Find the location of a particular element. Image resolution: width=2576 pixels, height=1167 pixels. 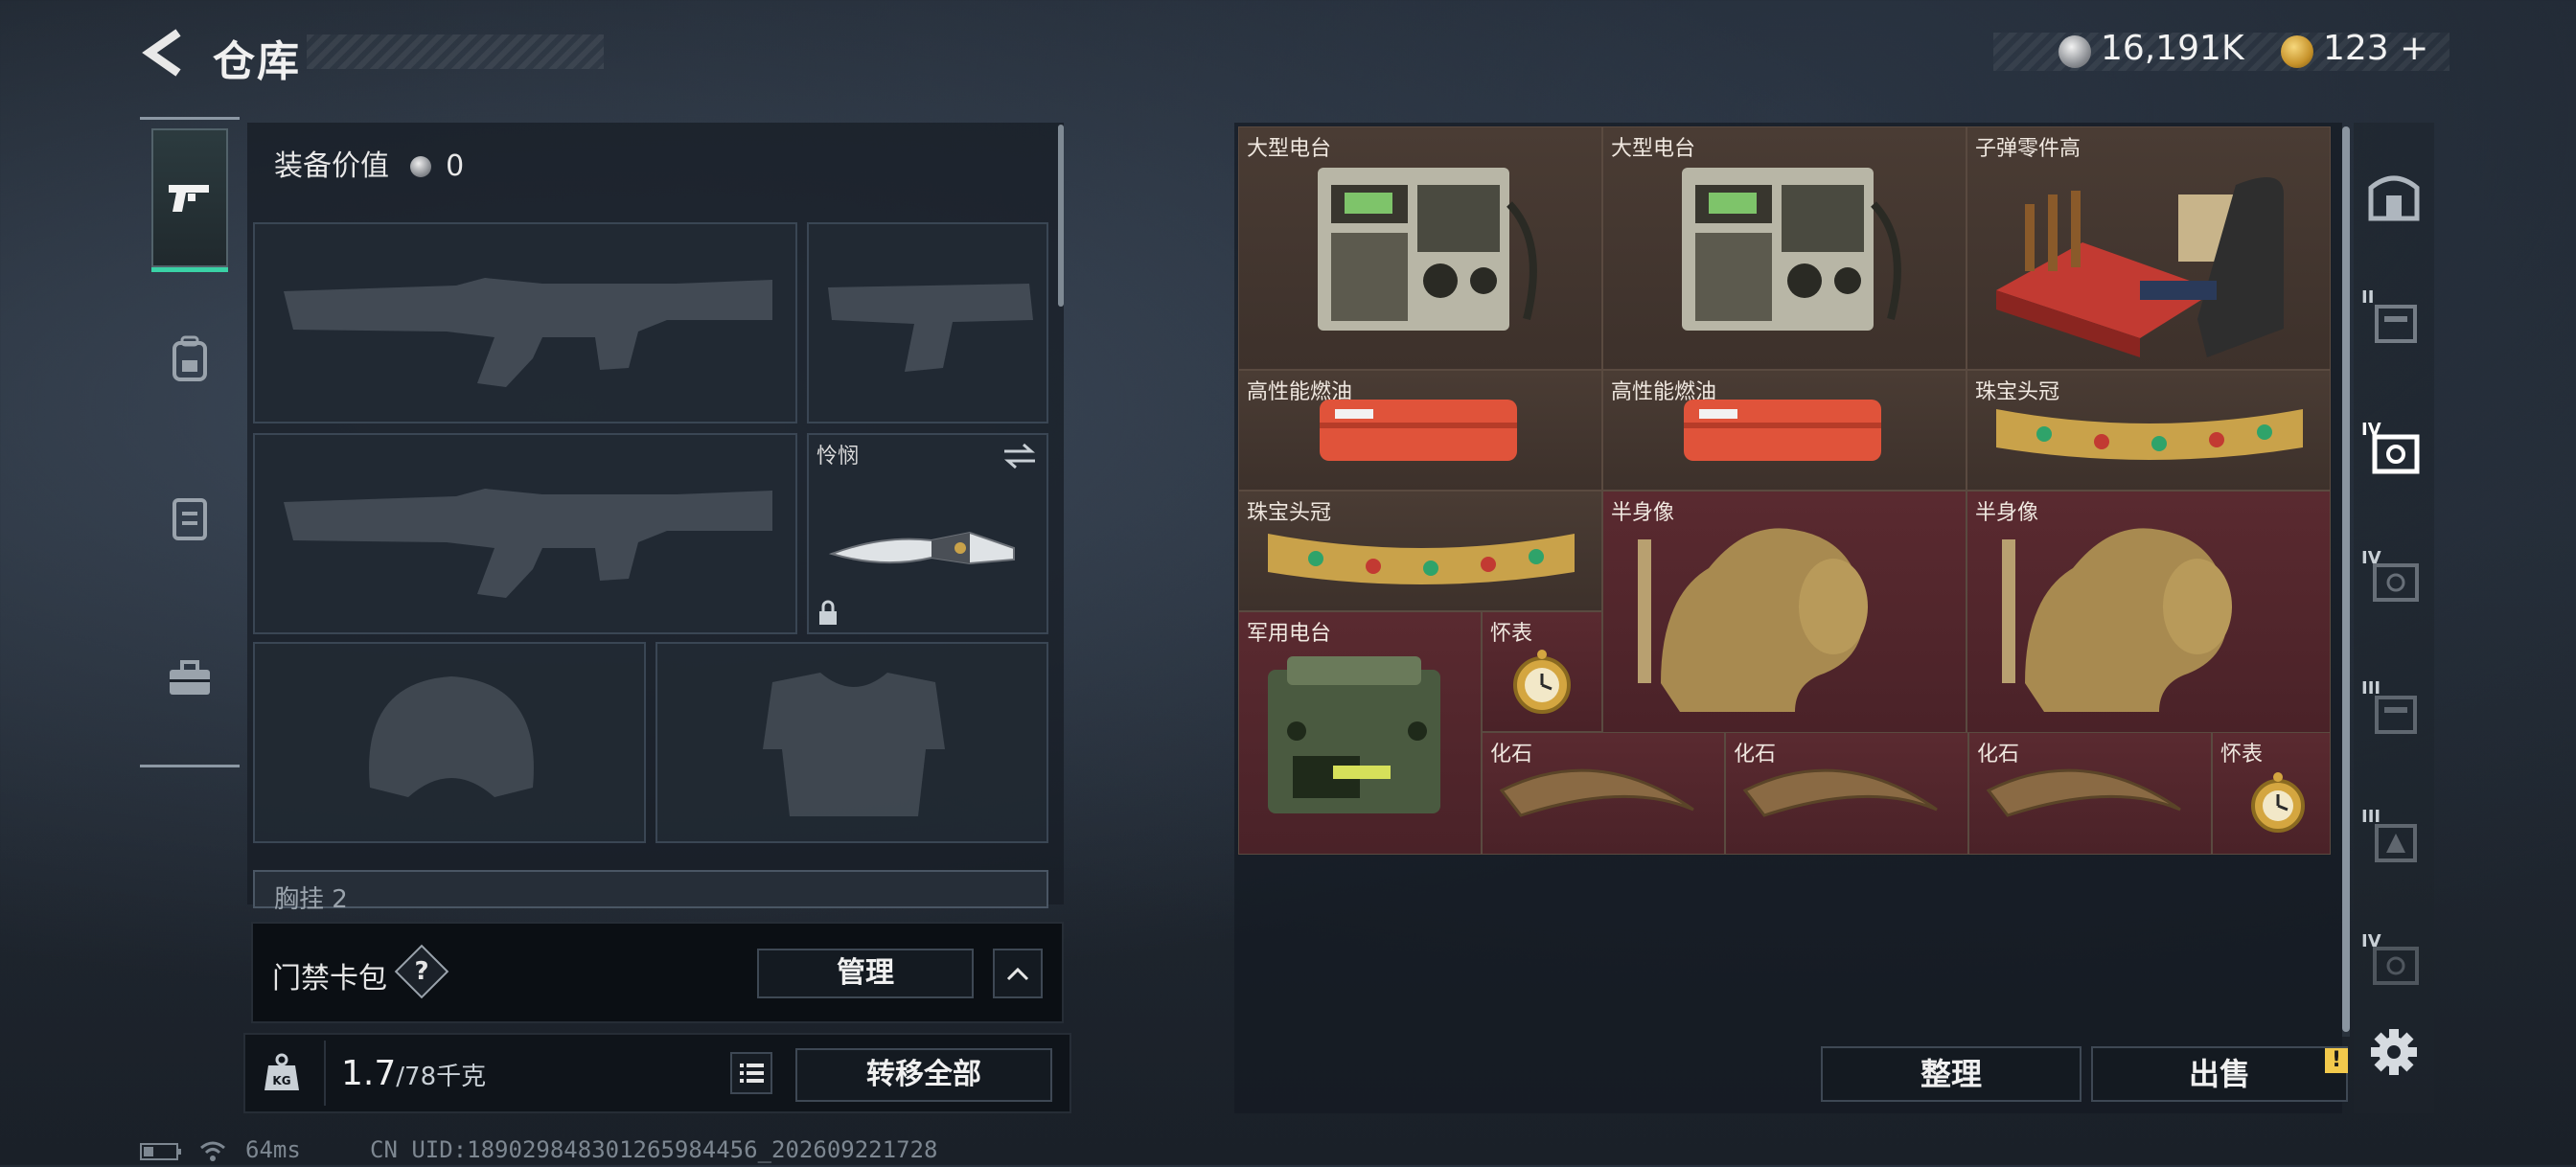

helmet-slot is located at coordinates (449, 743).